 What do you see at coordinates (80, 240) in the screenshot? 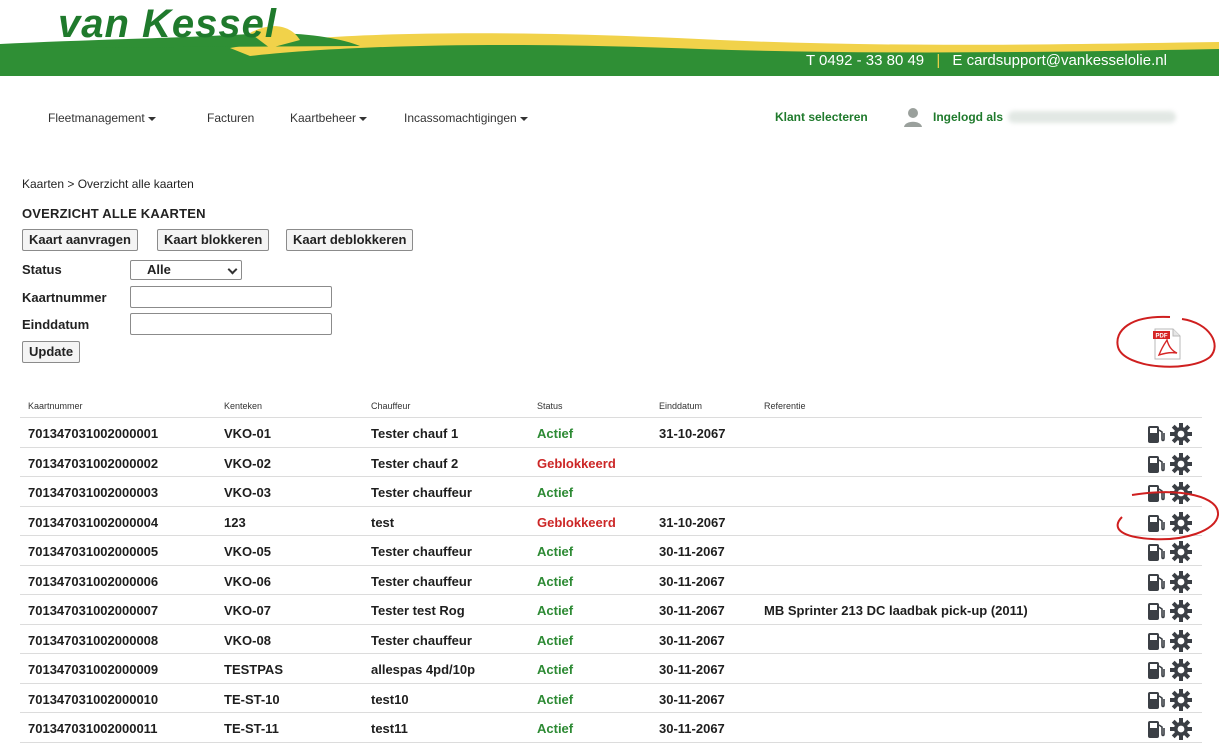
I see `request-card-button: Kaart aanvragen` at bounding box center [80, 240].